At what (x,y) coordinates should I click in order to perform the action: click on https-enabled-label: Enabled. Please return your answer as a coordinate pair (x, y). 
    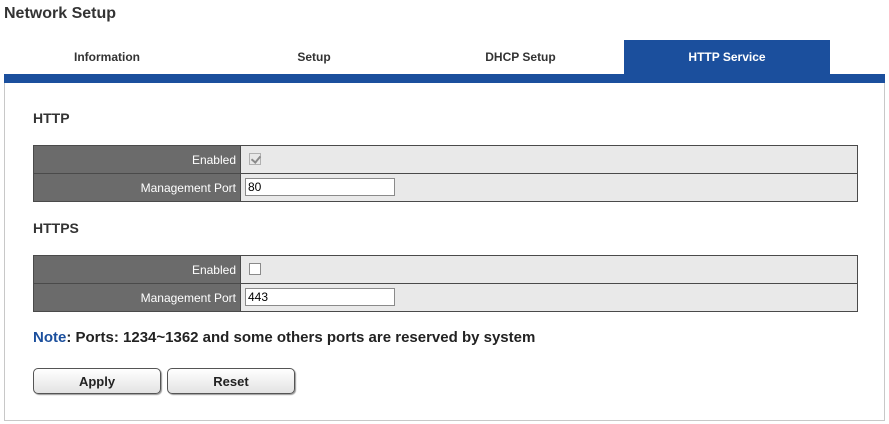
    Looking at the image, I should click on (137, 269).